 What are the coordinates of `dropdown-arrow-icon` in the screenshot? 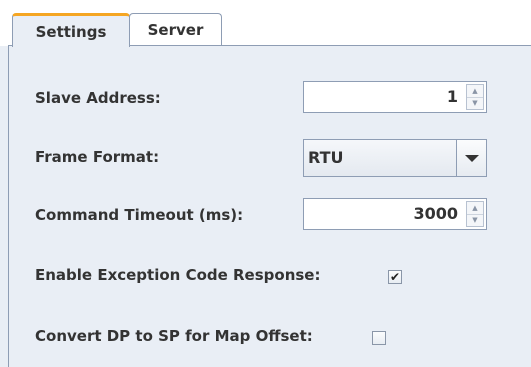 It's located at (471, 158).